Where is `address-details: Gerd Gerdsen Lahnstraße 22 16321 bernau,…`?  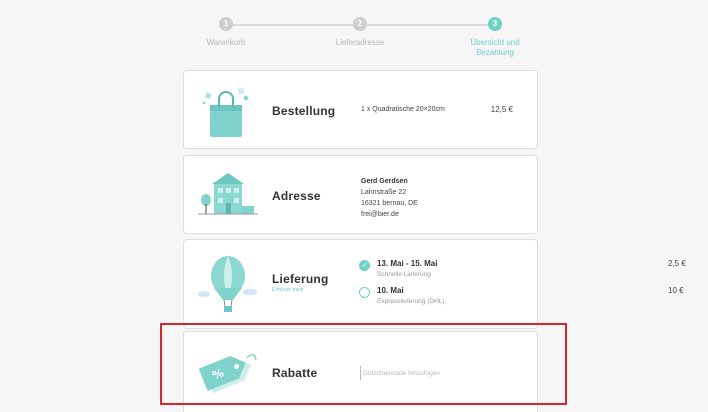
address-details: Gerd Gerdsen Lahnstraße 22 16321 bernau,… is located at coordinates (389, 198).